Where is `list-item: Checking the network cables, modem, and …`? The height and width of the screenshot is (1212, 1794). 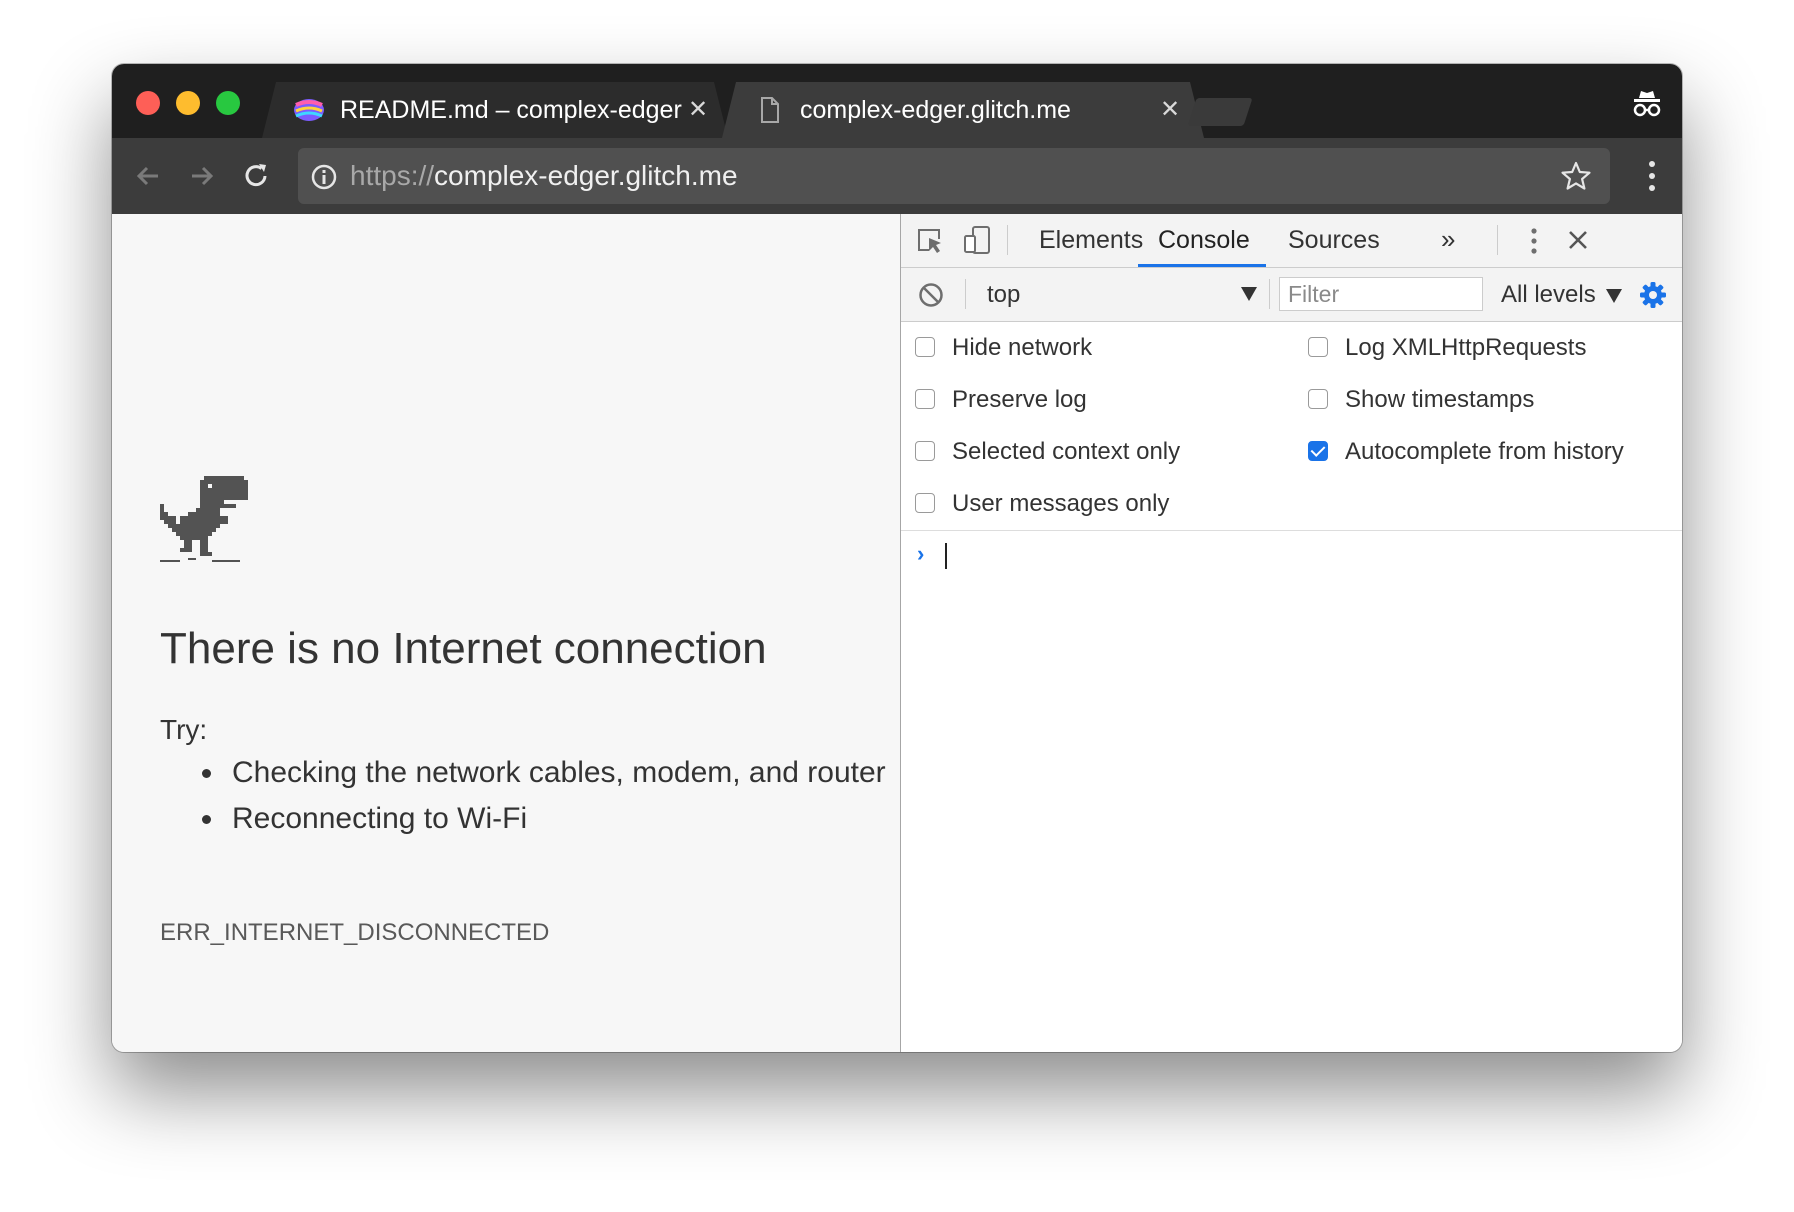
list-item: Checking the network cables, modem, and … is located at coordinates (577, 773).